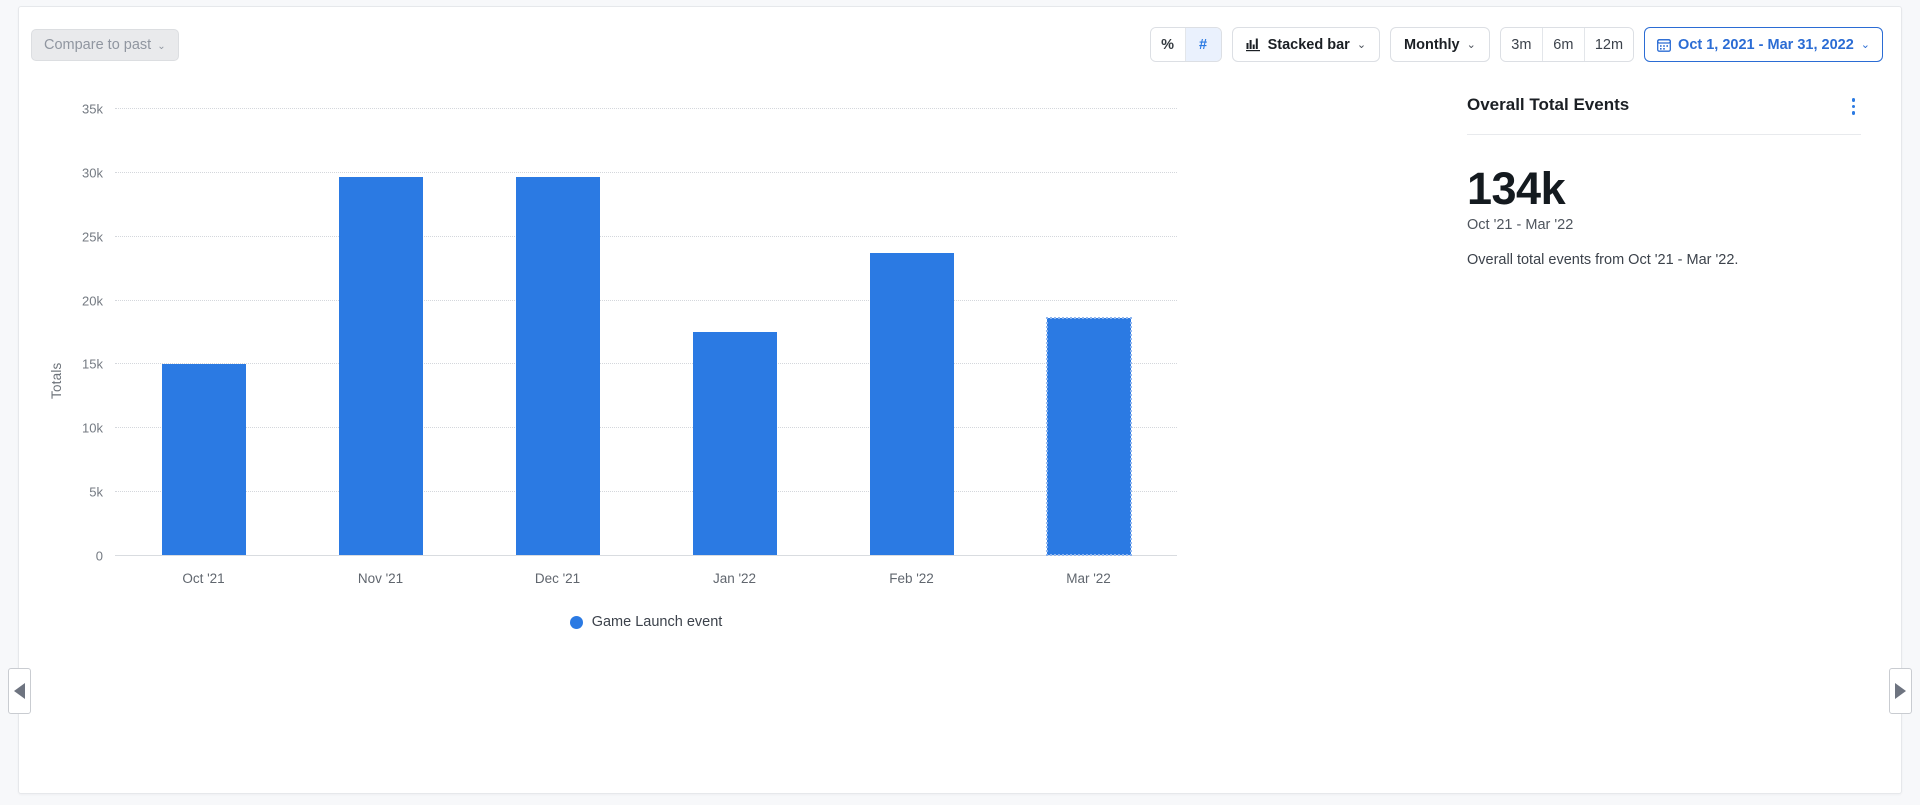  Describe the element at coordinates (203, 347) in the screenshot. I see `bar-group: Oct '21` at that location.